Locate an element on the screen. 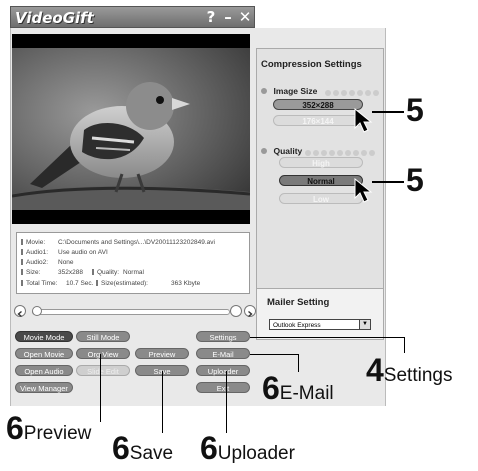  annotation-preview-number: 6 is located at coordinates (15, 428).